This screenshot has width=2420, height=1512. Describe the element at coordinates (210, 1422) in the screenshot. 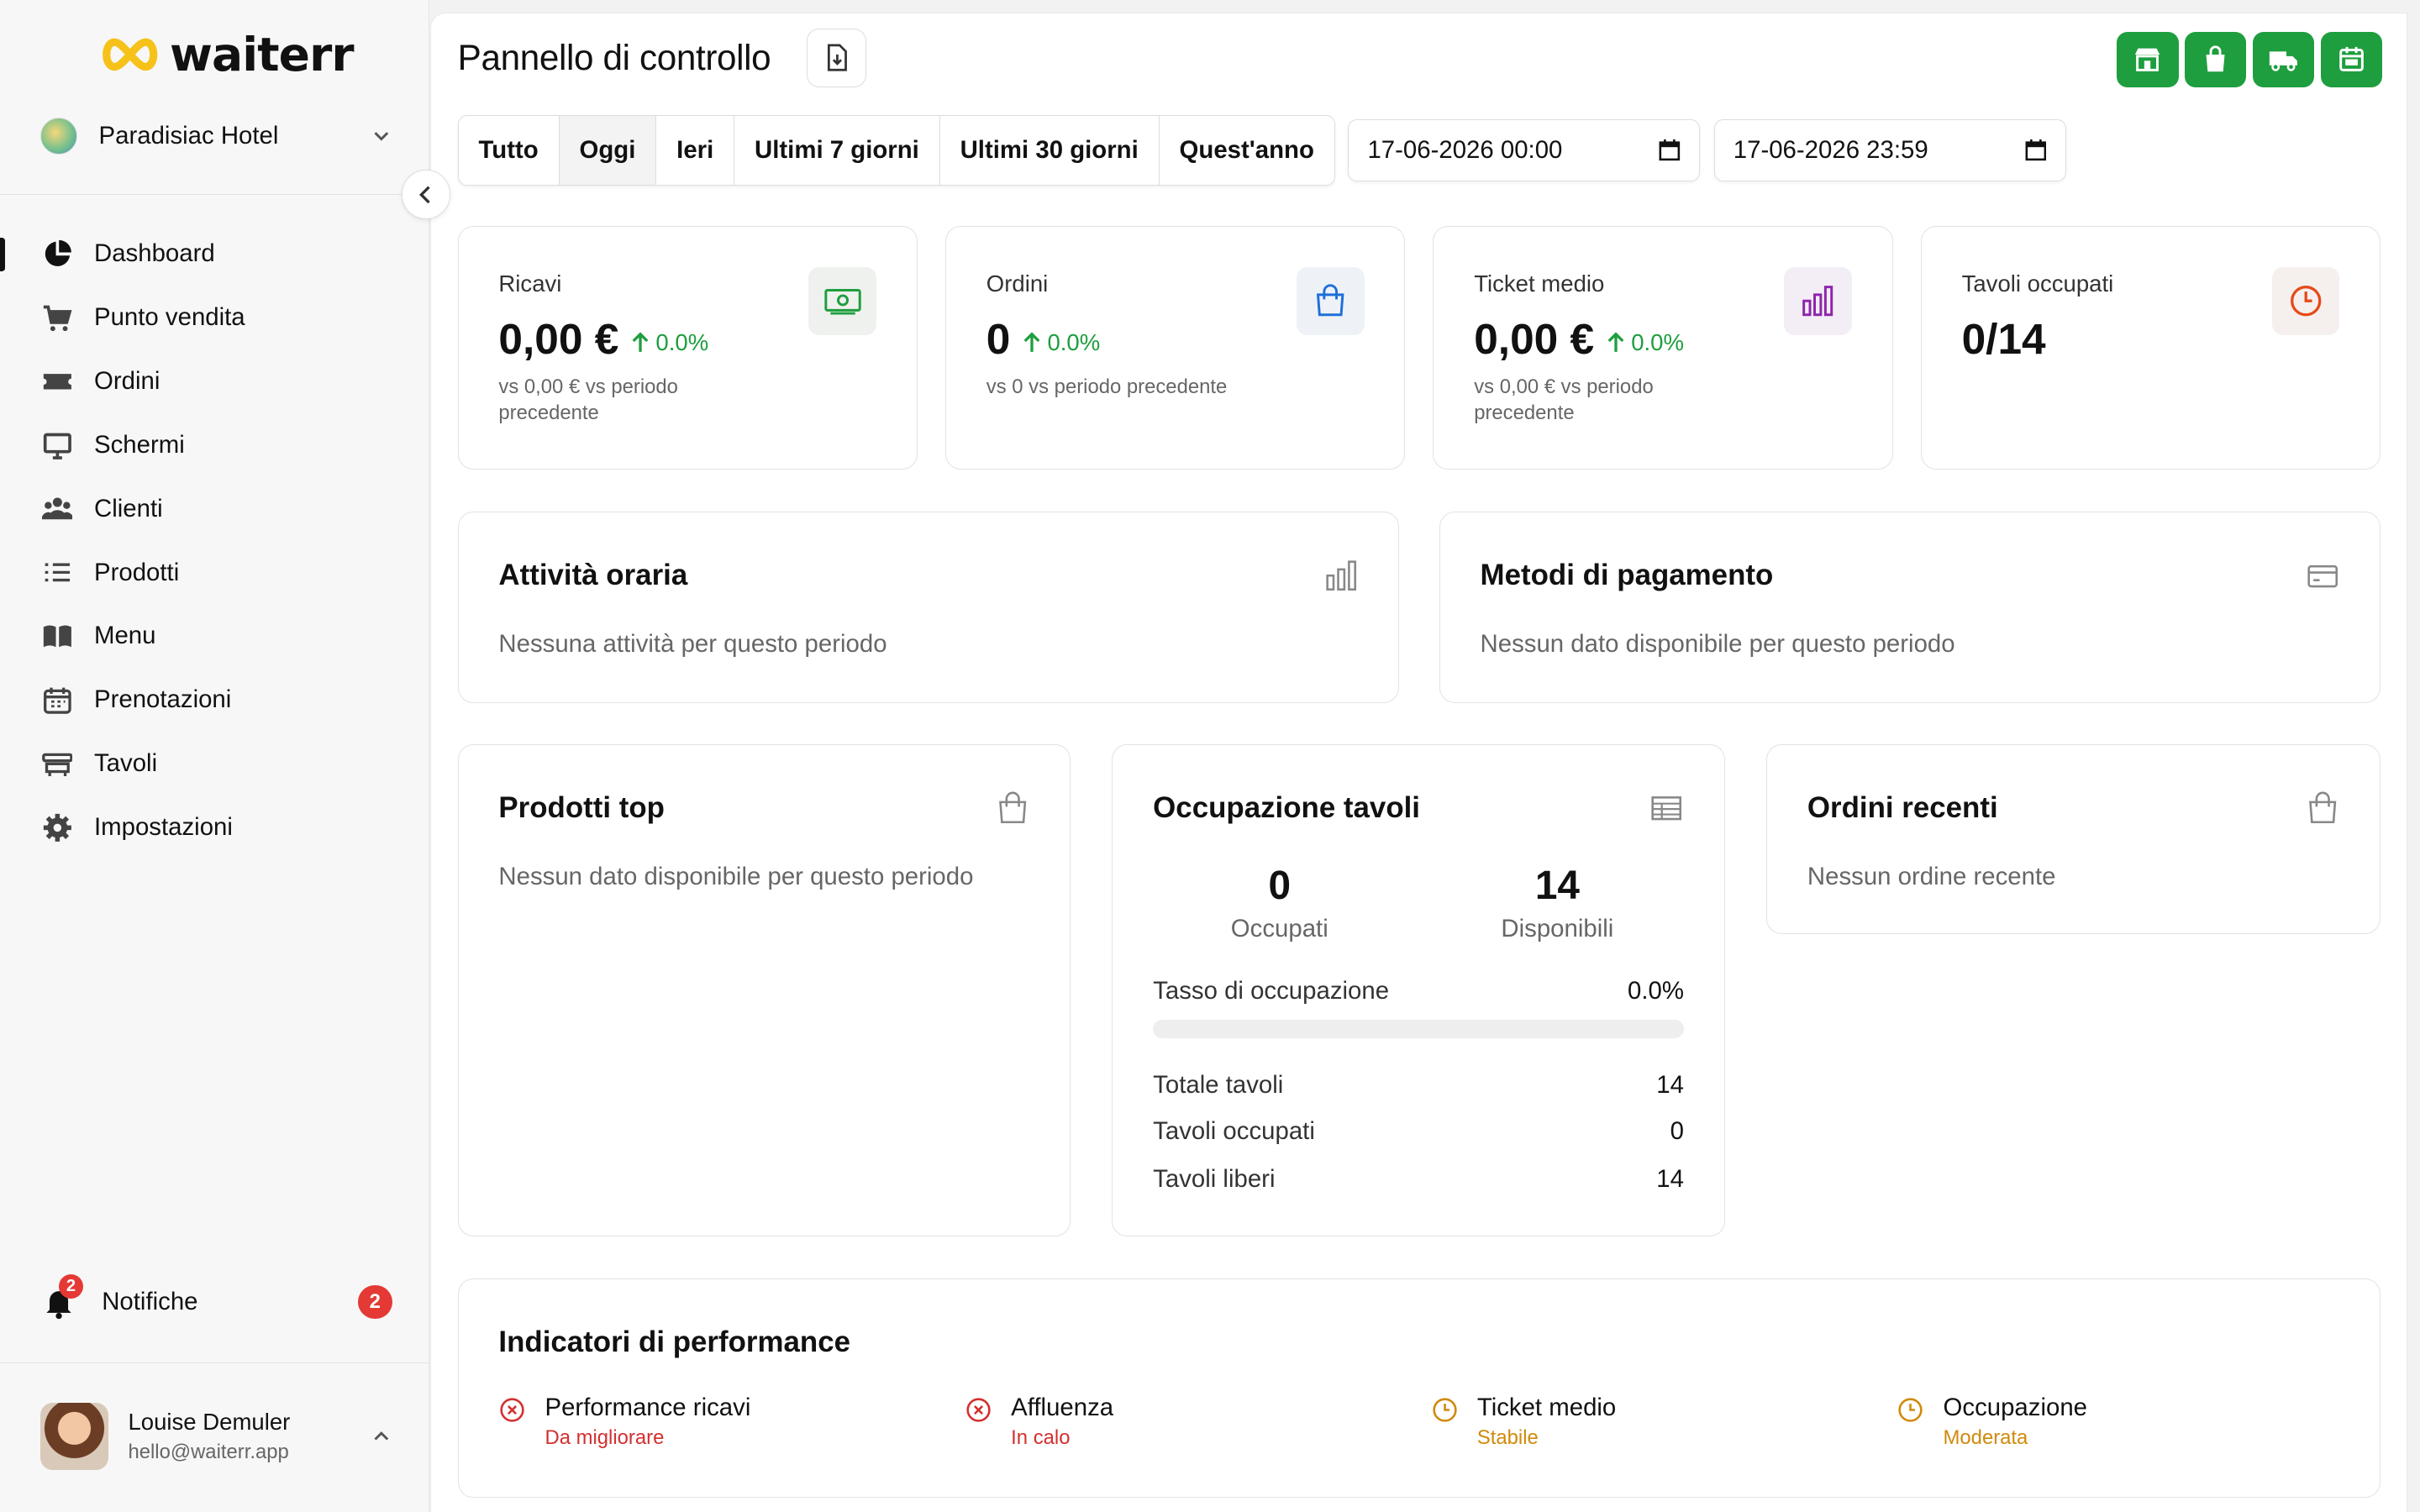

I see `user-name: Louise Demuler` at that location.